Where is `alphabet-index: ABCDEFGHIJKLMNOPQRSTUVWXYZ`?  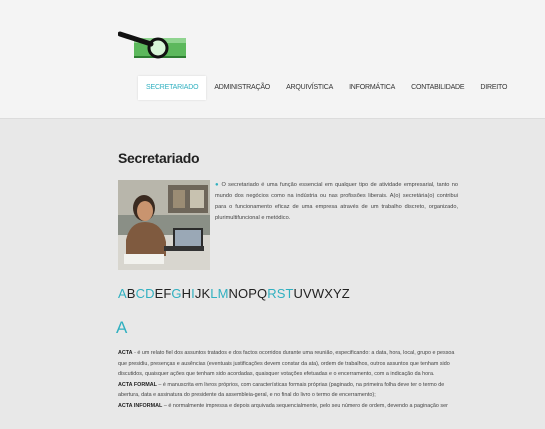 alphabet-index: ABCDEFGHIJKLMNOPQRSTUVWXYZ is located at coordinates (234, 293).